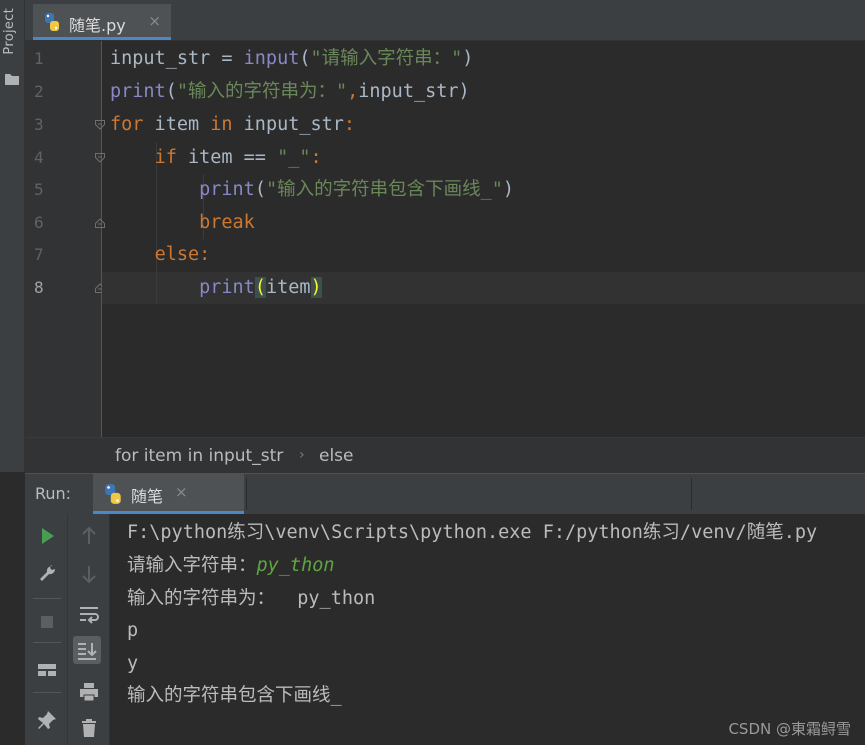  Describe the element at coordinates (336, 456) in the screenshot. I see `breadcrumb-item-else: else` at that location.